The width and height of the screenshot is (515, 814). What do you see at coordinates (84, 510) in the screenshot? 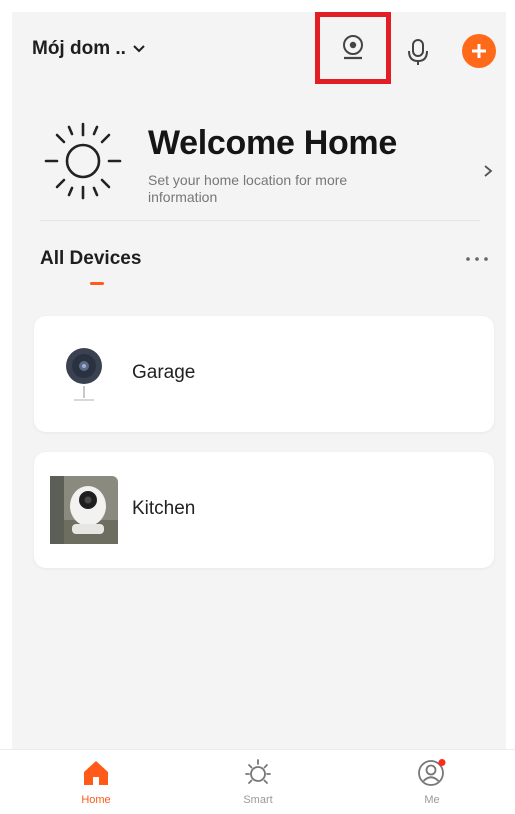
I see `indoor-camera-photo-icon` at bounding box center [84, 510].